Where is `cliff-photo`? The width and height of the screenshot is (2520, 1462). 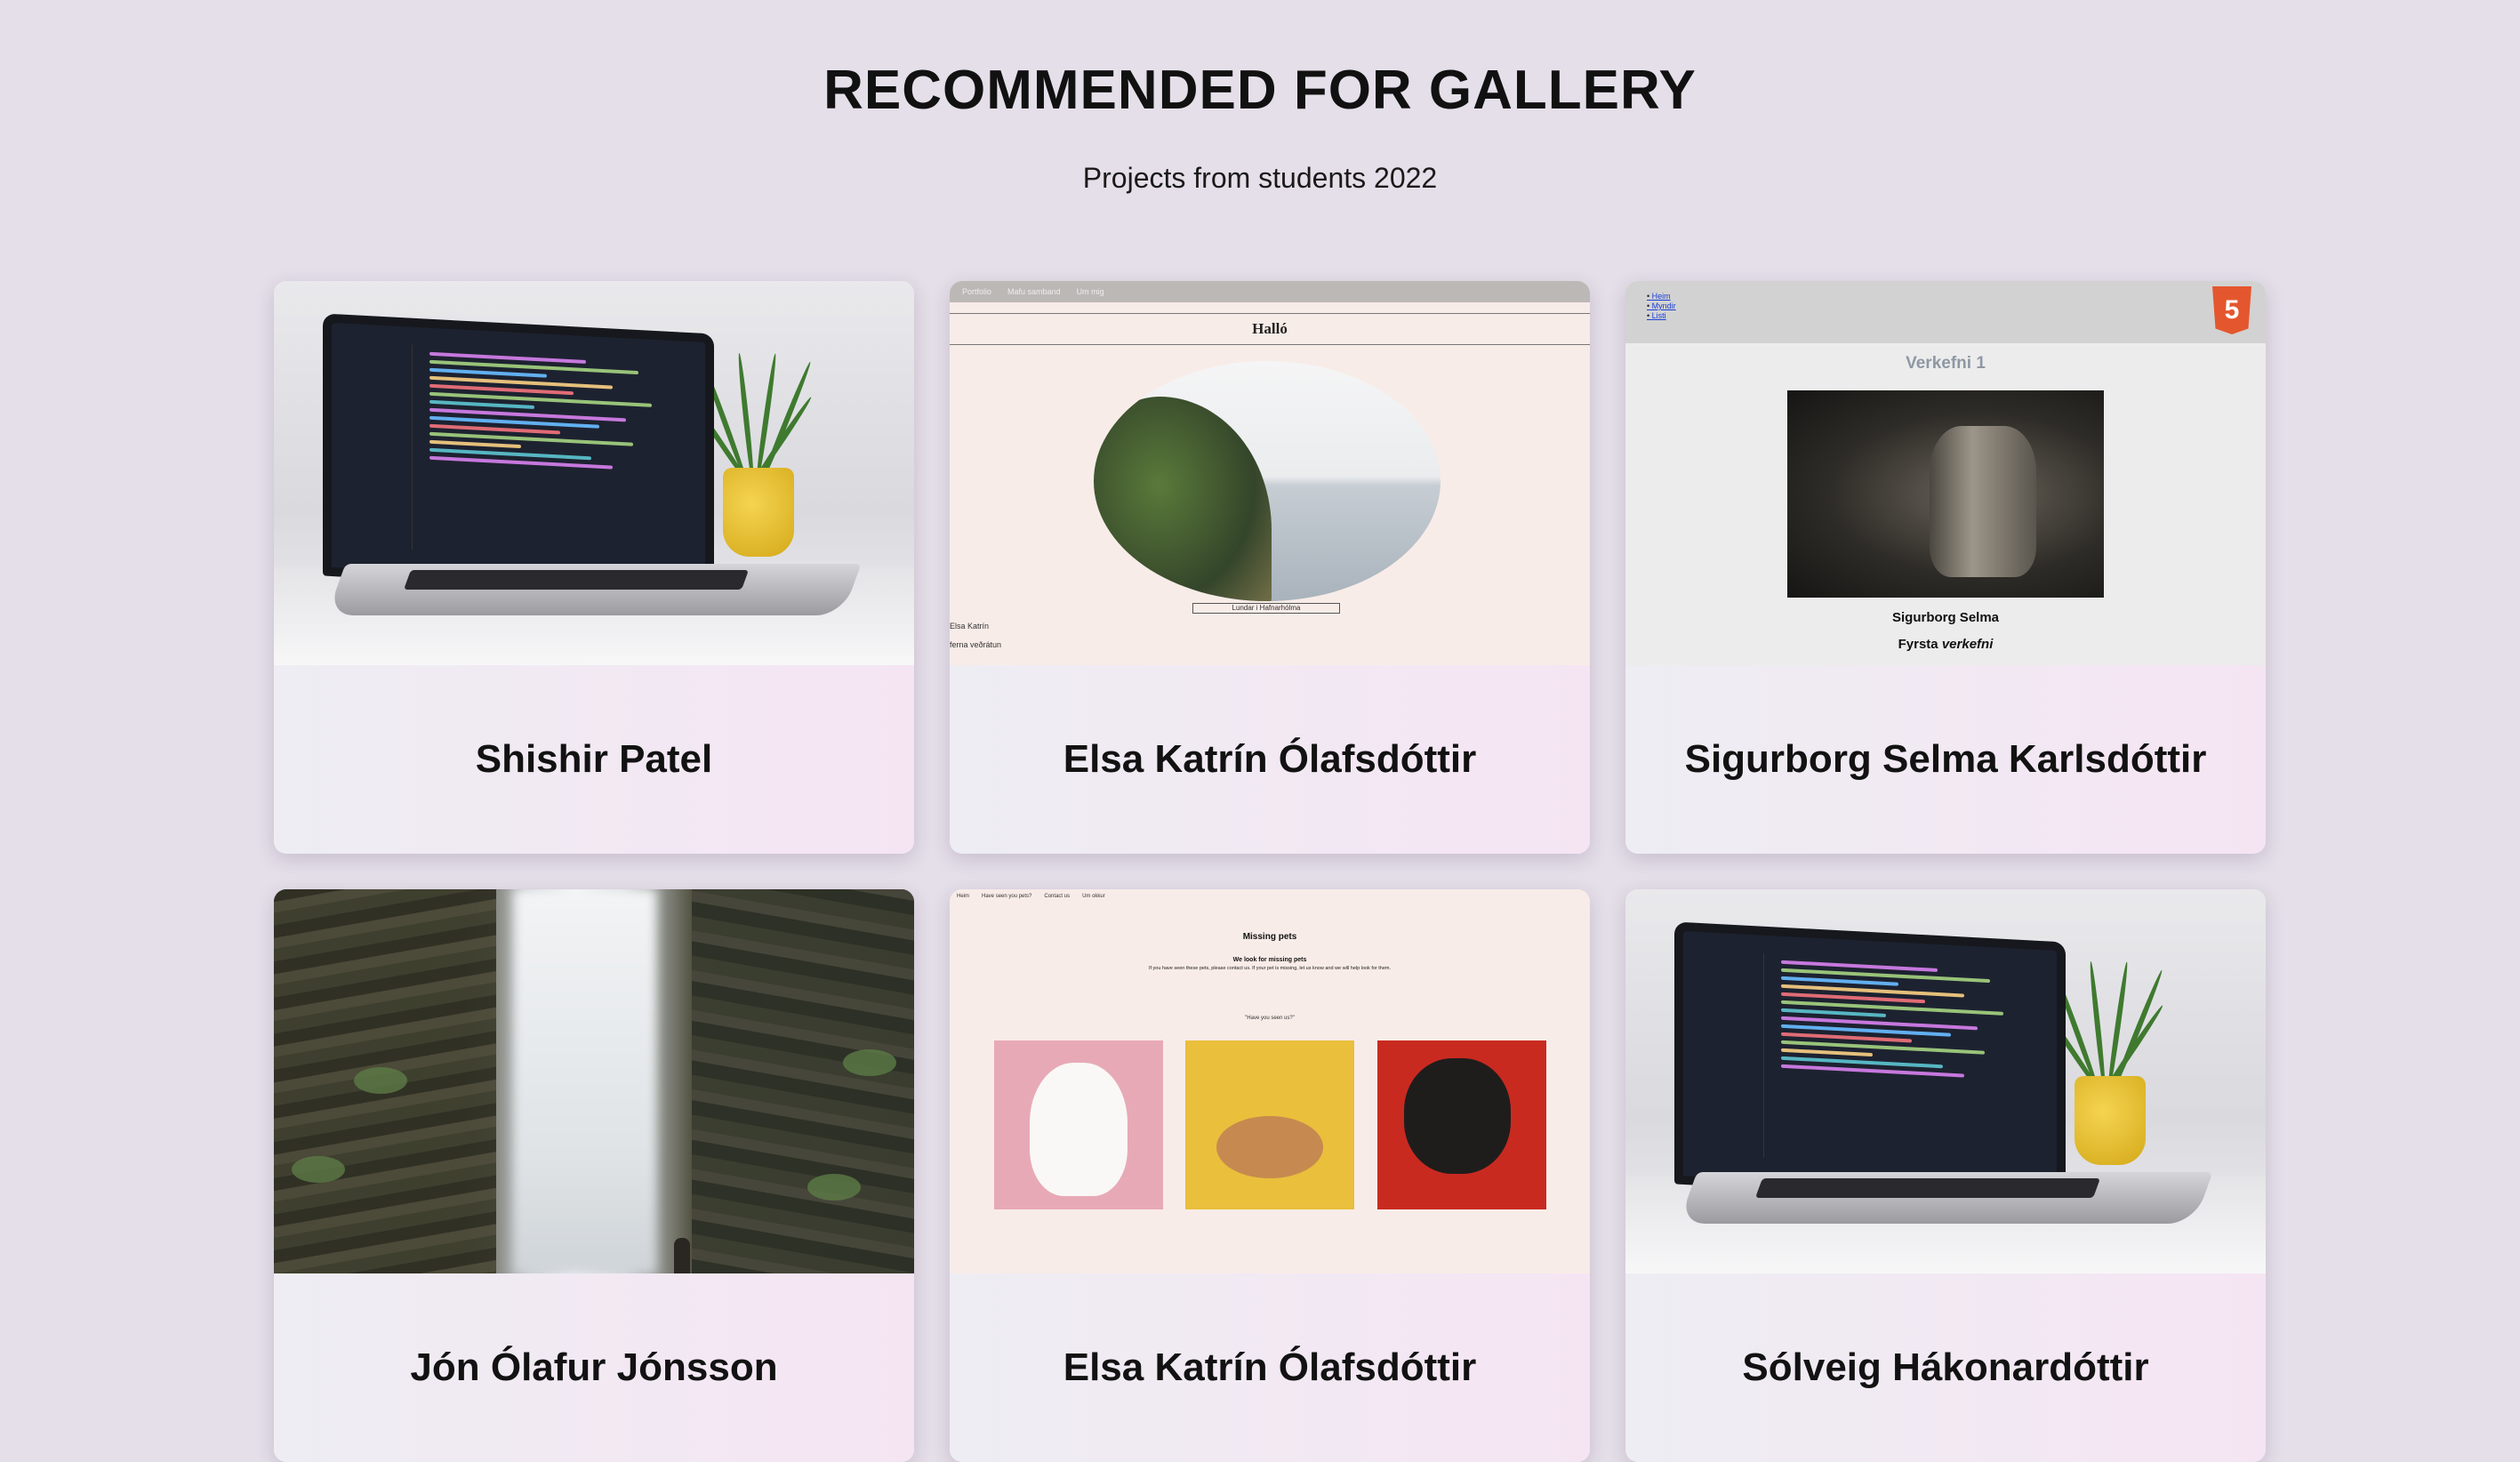
cliff-photo is located at coordinates (1267, 481).